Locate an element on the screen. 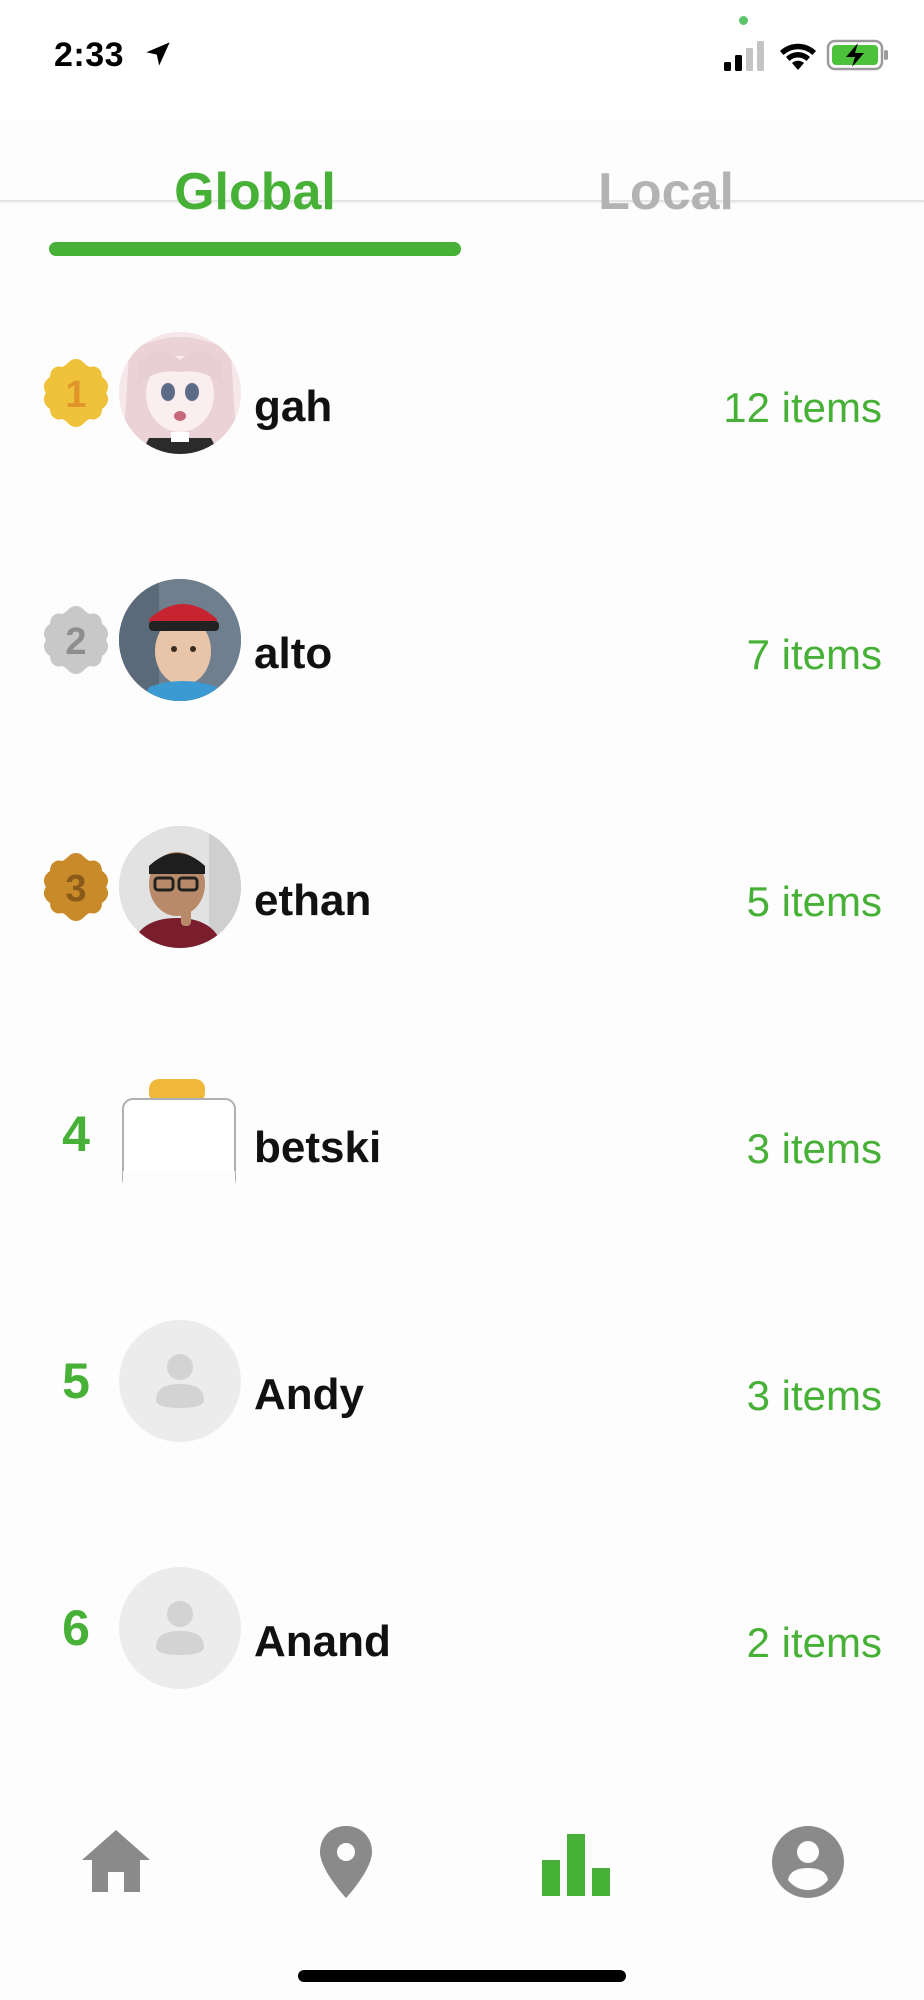 This screenshot has width=924, height=2000. home-indicator is located at coordinates (462, 1976).